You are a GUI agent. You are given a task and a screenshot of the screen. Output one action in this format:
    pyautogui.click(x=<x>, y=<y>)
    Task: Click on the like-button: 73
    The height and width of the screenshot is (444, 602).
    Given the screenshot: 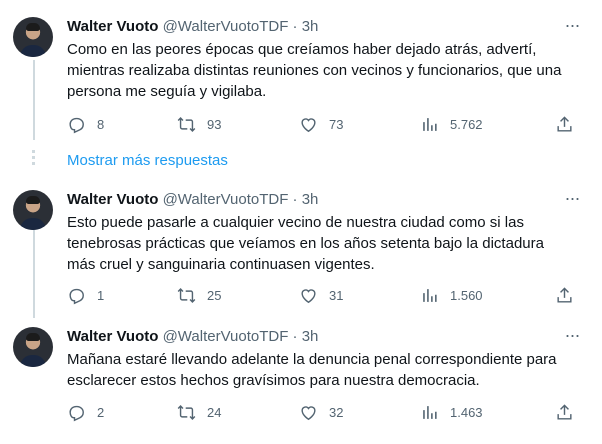 What is the action you would take?
    pyautogui.click(x=321, y=124)
    